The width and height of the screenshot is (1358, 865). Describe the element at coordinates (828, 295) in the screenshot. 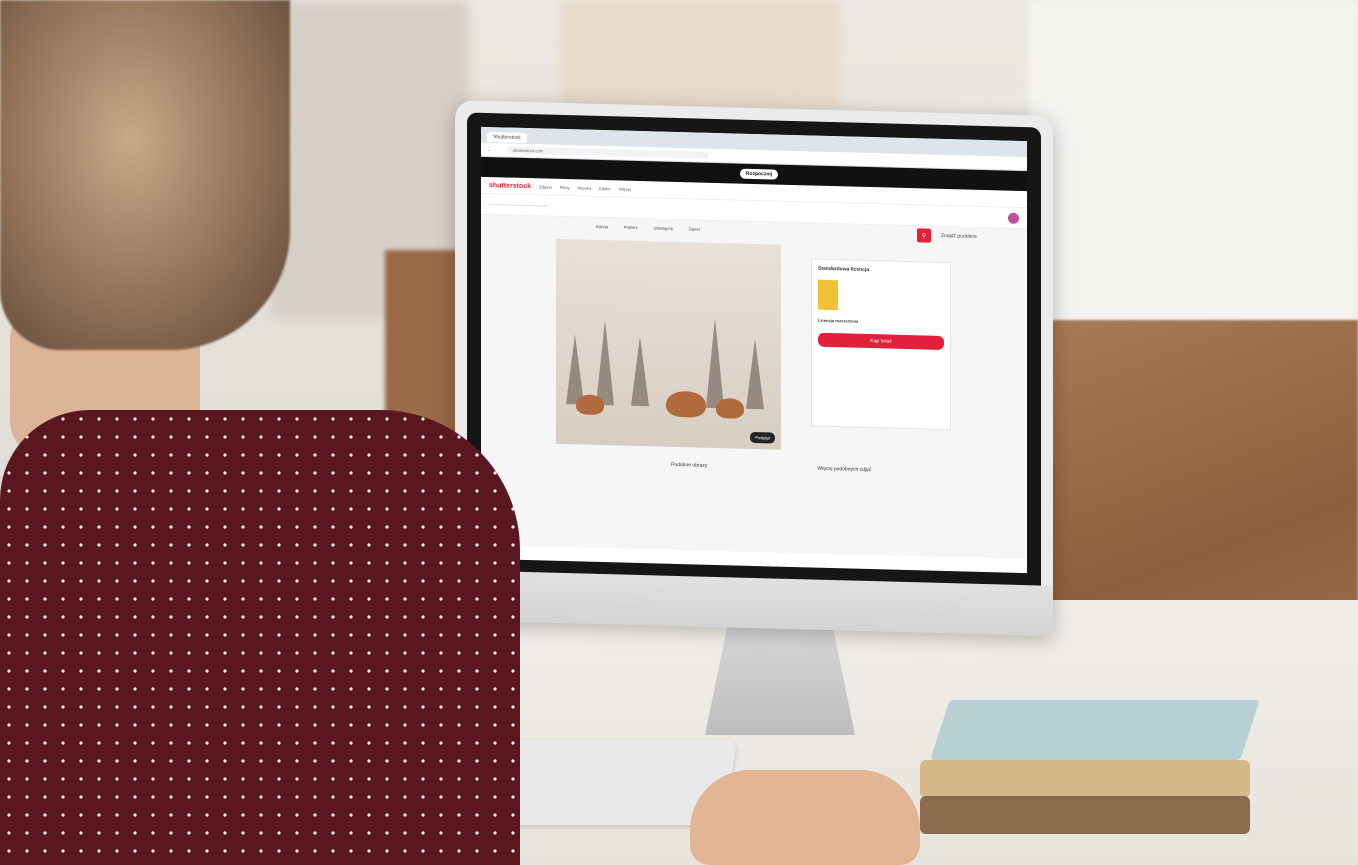

I see `plan-illustration` at that location.